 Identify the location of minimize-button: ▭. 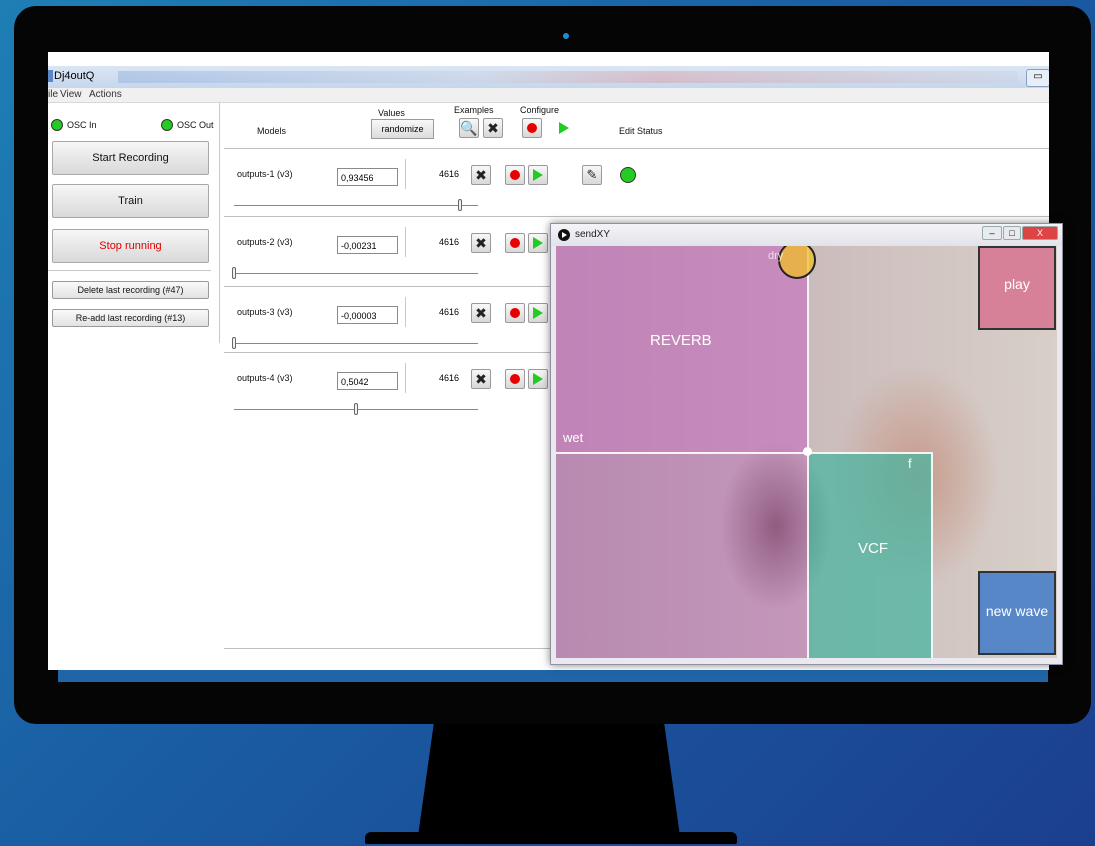
(1037, 78).